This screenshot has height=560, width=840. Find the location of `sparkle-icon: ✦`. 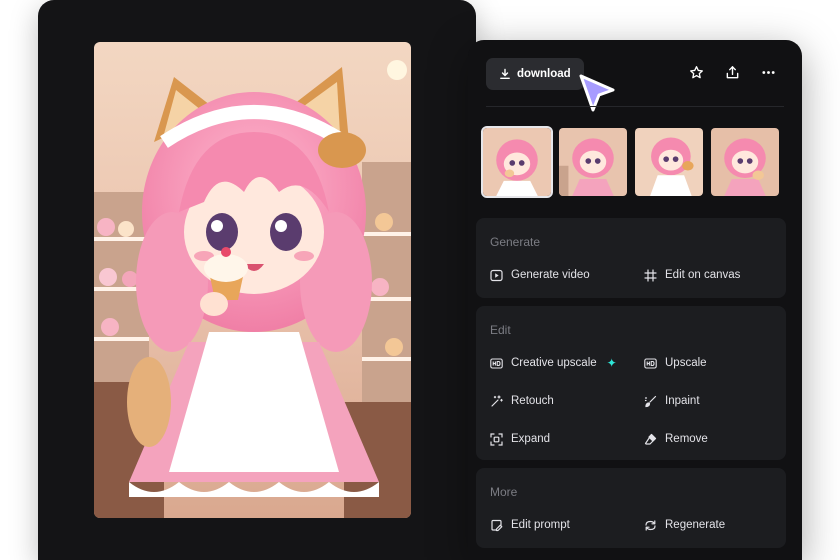

sparkle-icon: ✦ is located at coordinates (611, 363).